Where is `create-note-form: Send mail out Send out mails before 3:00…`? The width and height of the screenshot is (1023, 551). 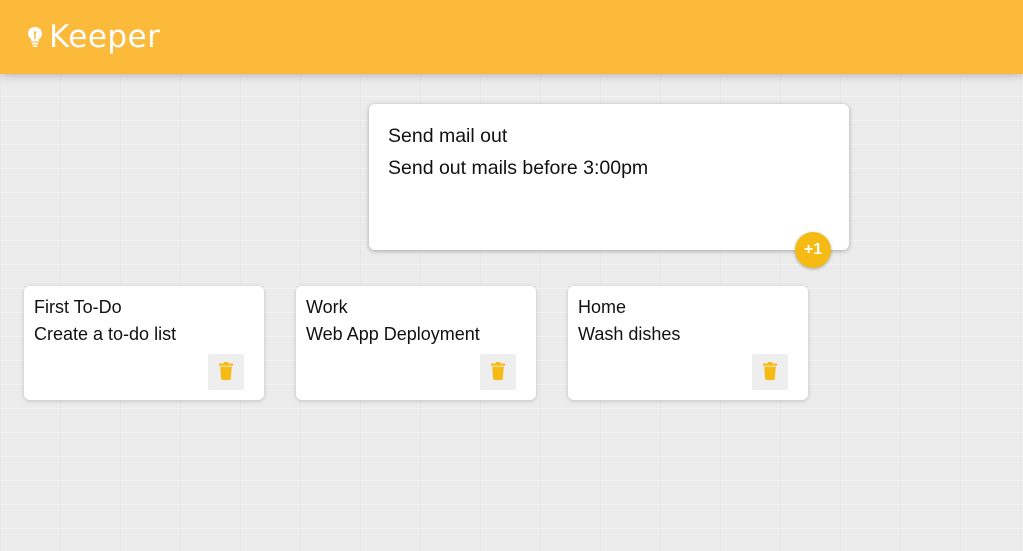
create-note-form: Send mail out Send out mails before 3:00… is located at coordinates (609, 177).